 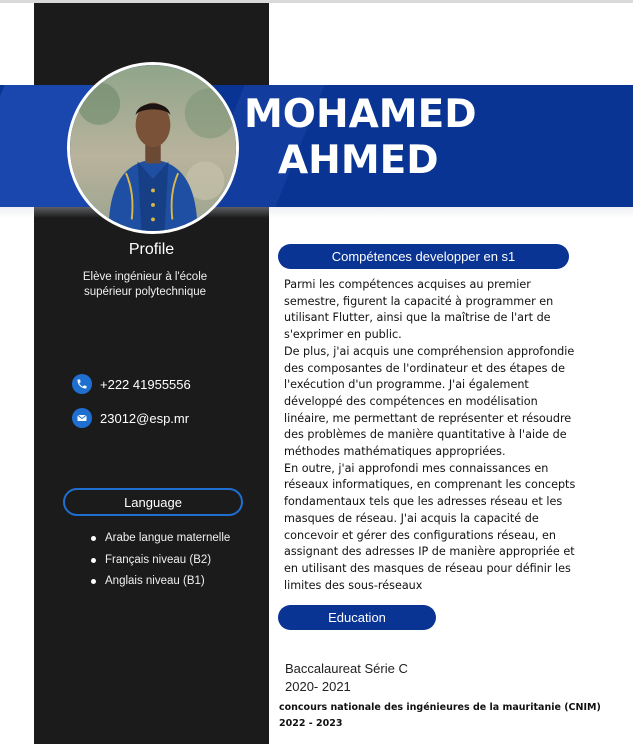 What do you see at coordinates (358, 160) in the screenshot?
I see `last-name: AHMED` at bounding box center [358, 160].